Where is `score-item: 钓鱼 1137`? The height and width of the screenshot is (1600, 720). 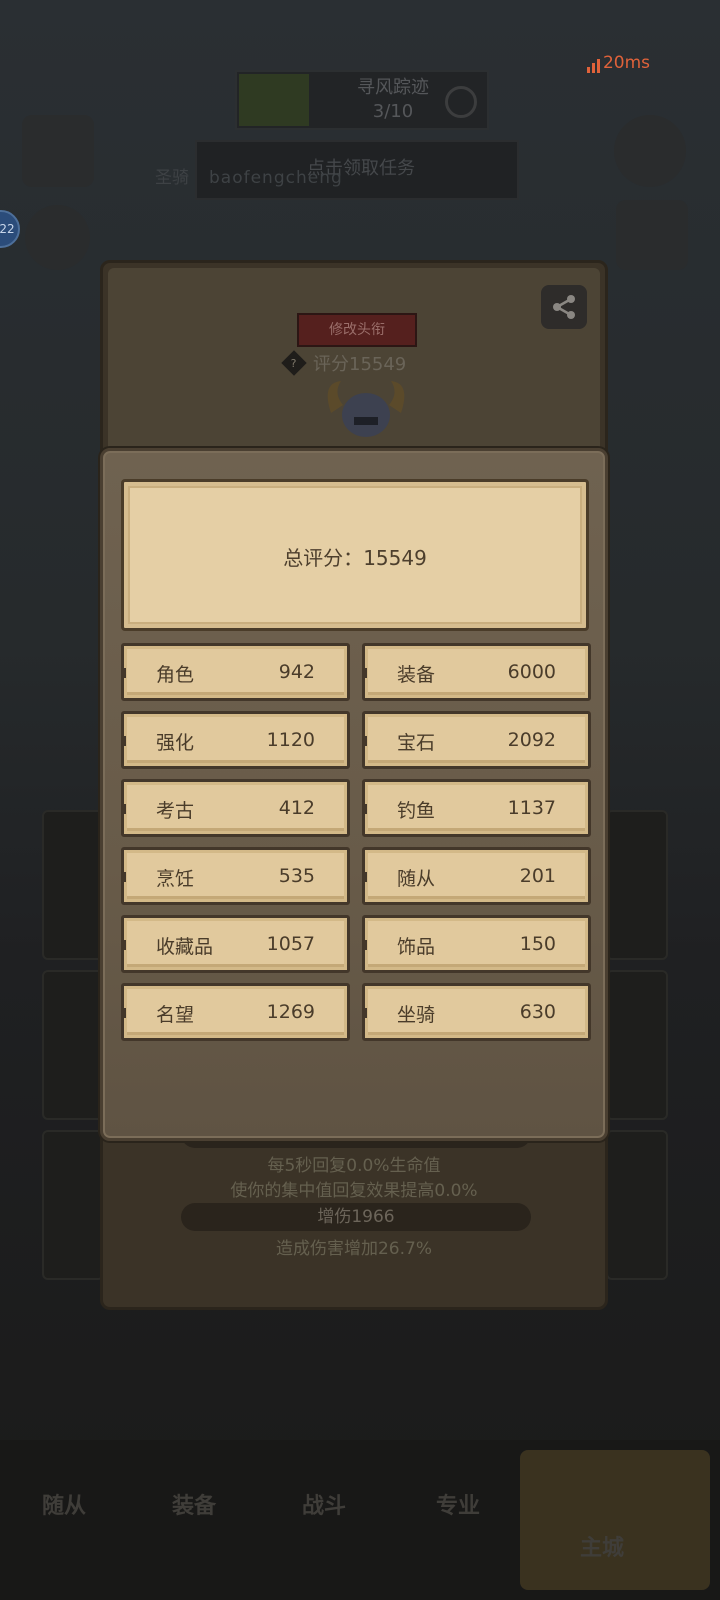 score-item: 钓鱼 1137 is located at coordinates (476, 808).